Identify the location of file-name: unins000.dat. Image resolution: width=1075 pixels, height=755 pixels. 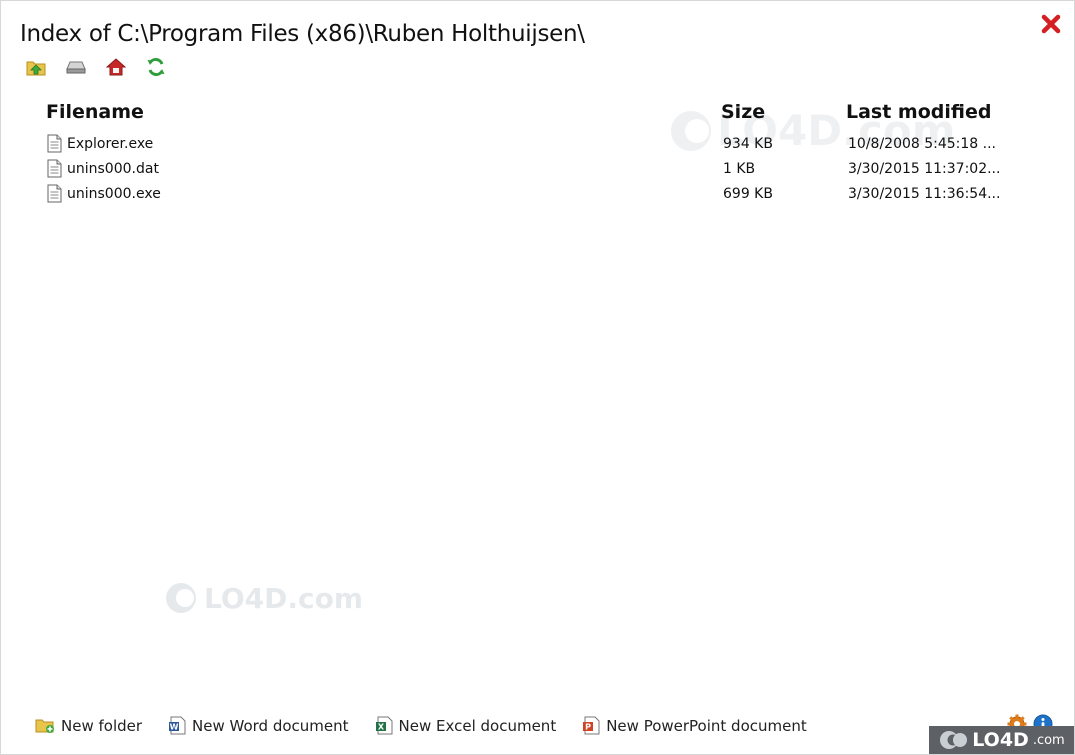
(113, 169).